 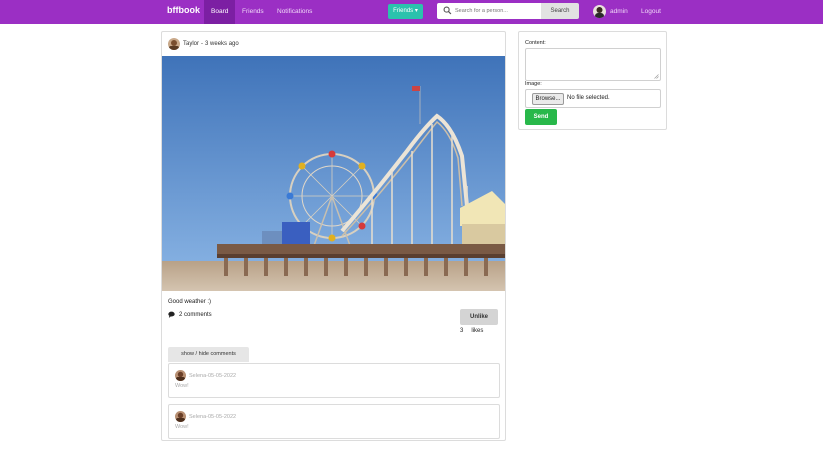 What do you see at coordinates (656, 76) in the screenshot?
I see `resize-grip-icon` at bounding box center [656, 76].